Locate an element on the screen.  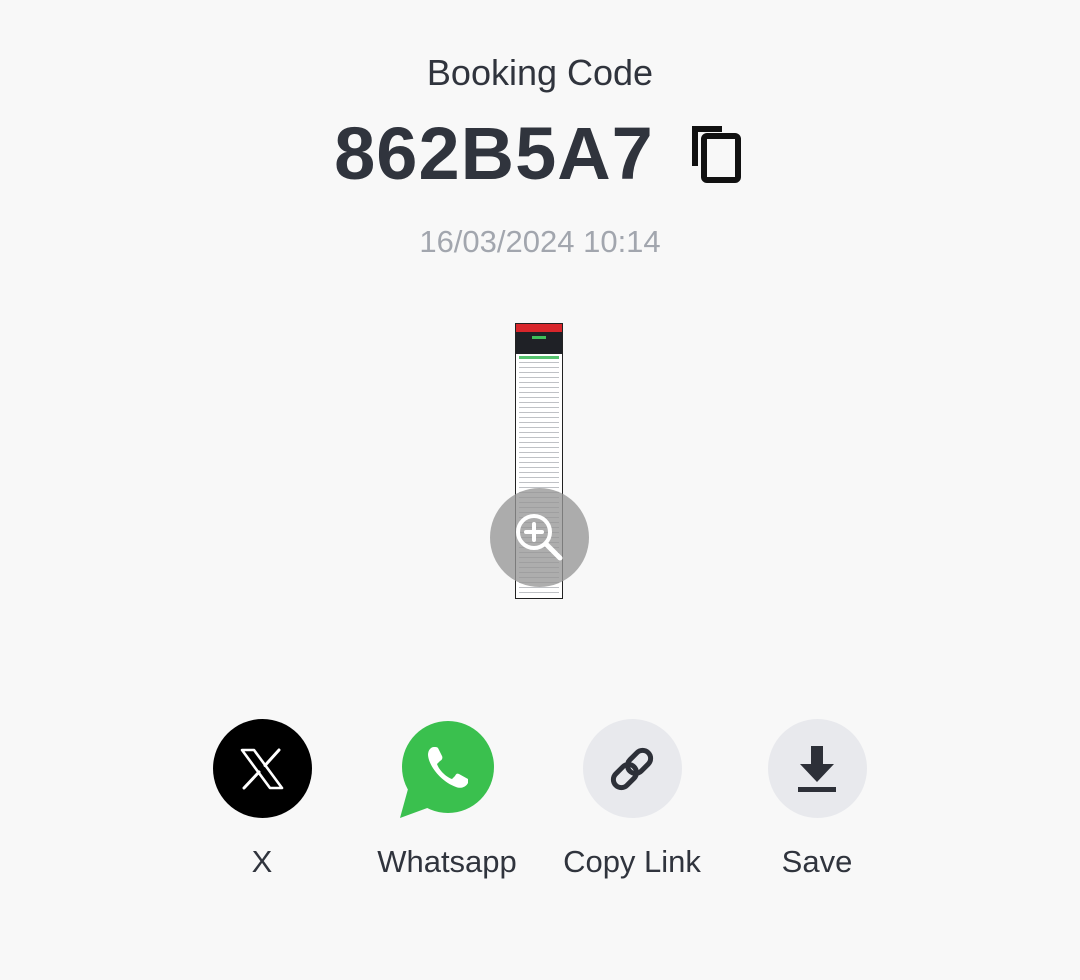
copy-code-button is located at coordinates (716, 154).